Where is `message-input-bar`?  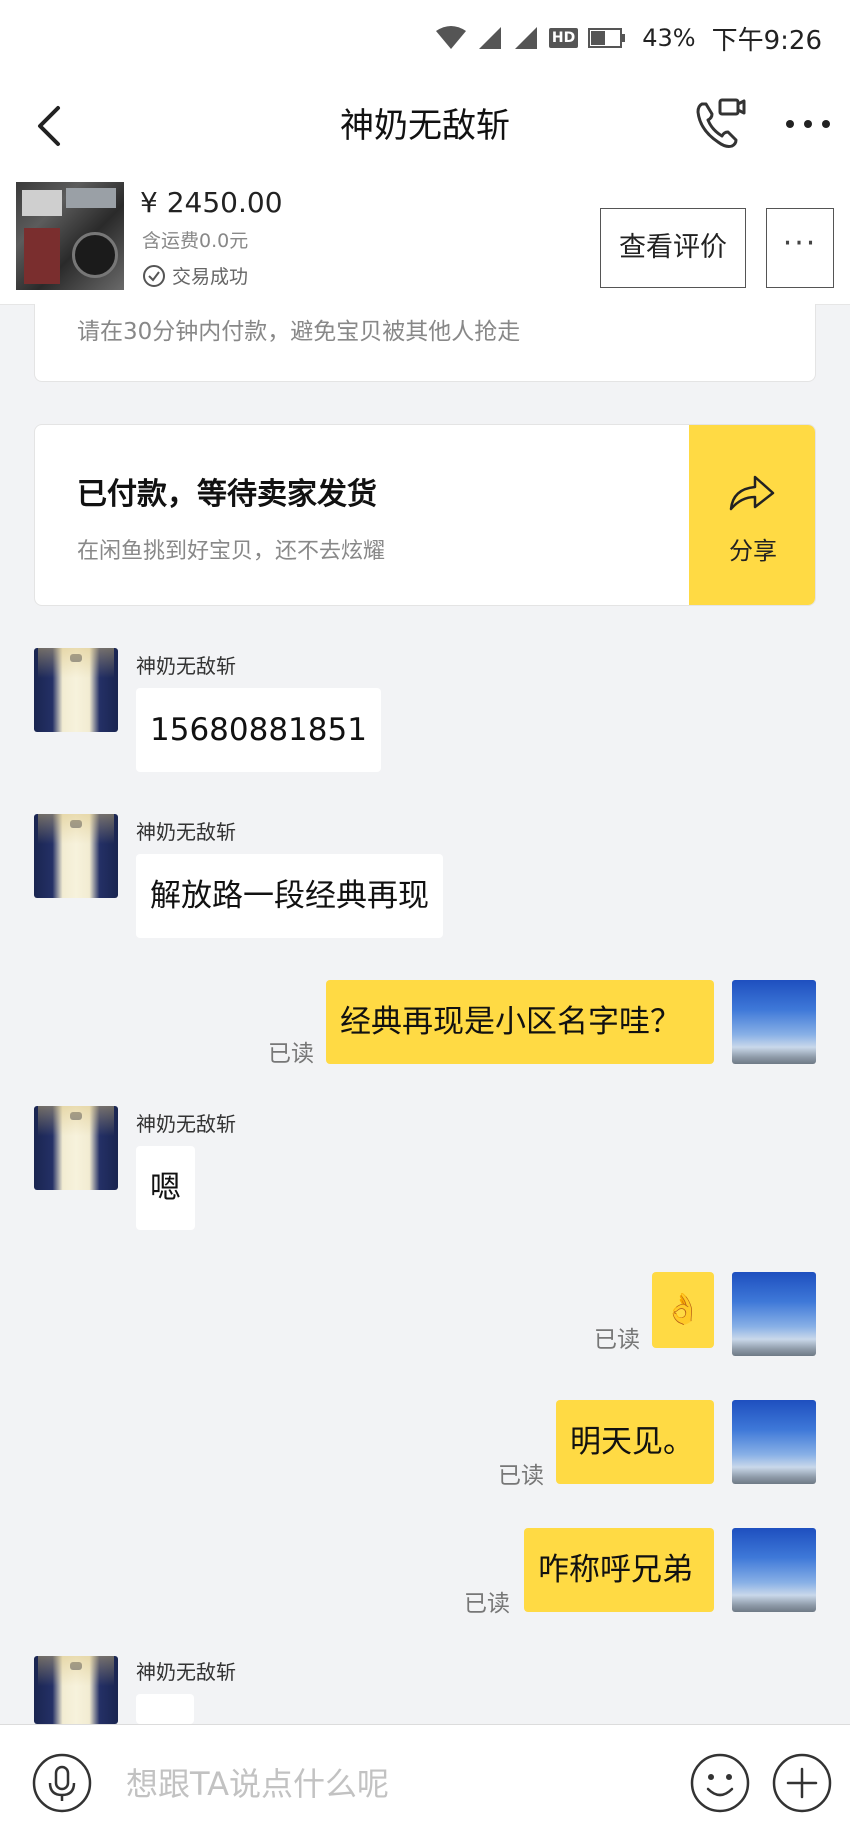 message-input-bar is located at coordinates (425, 1783).